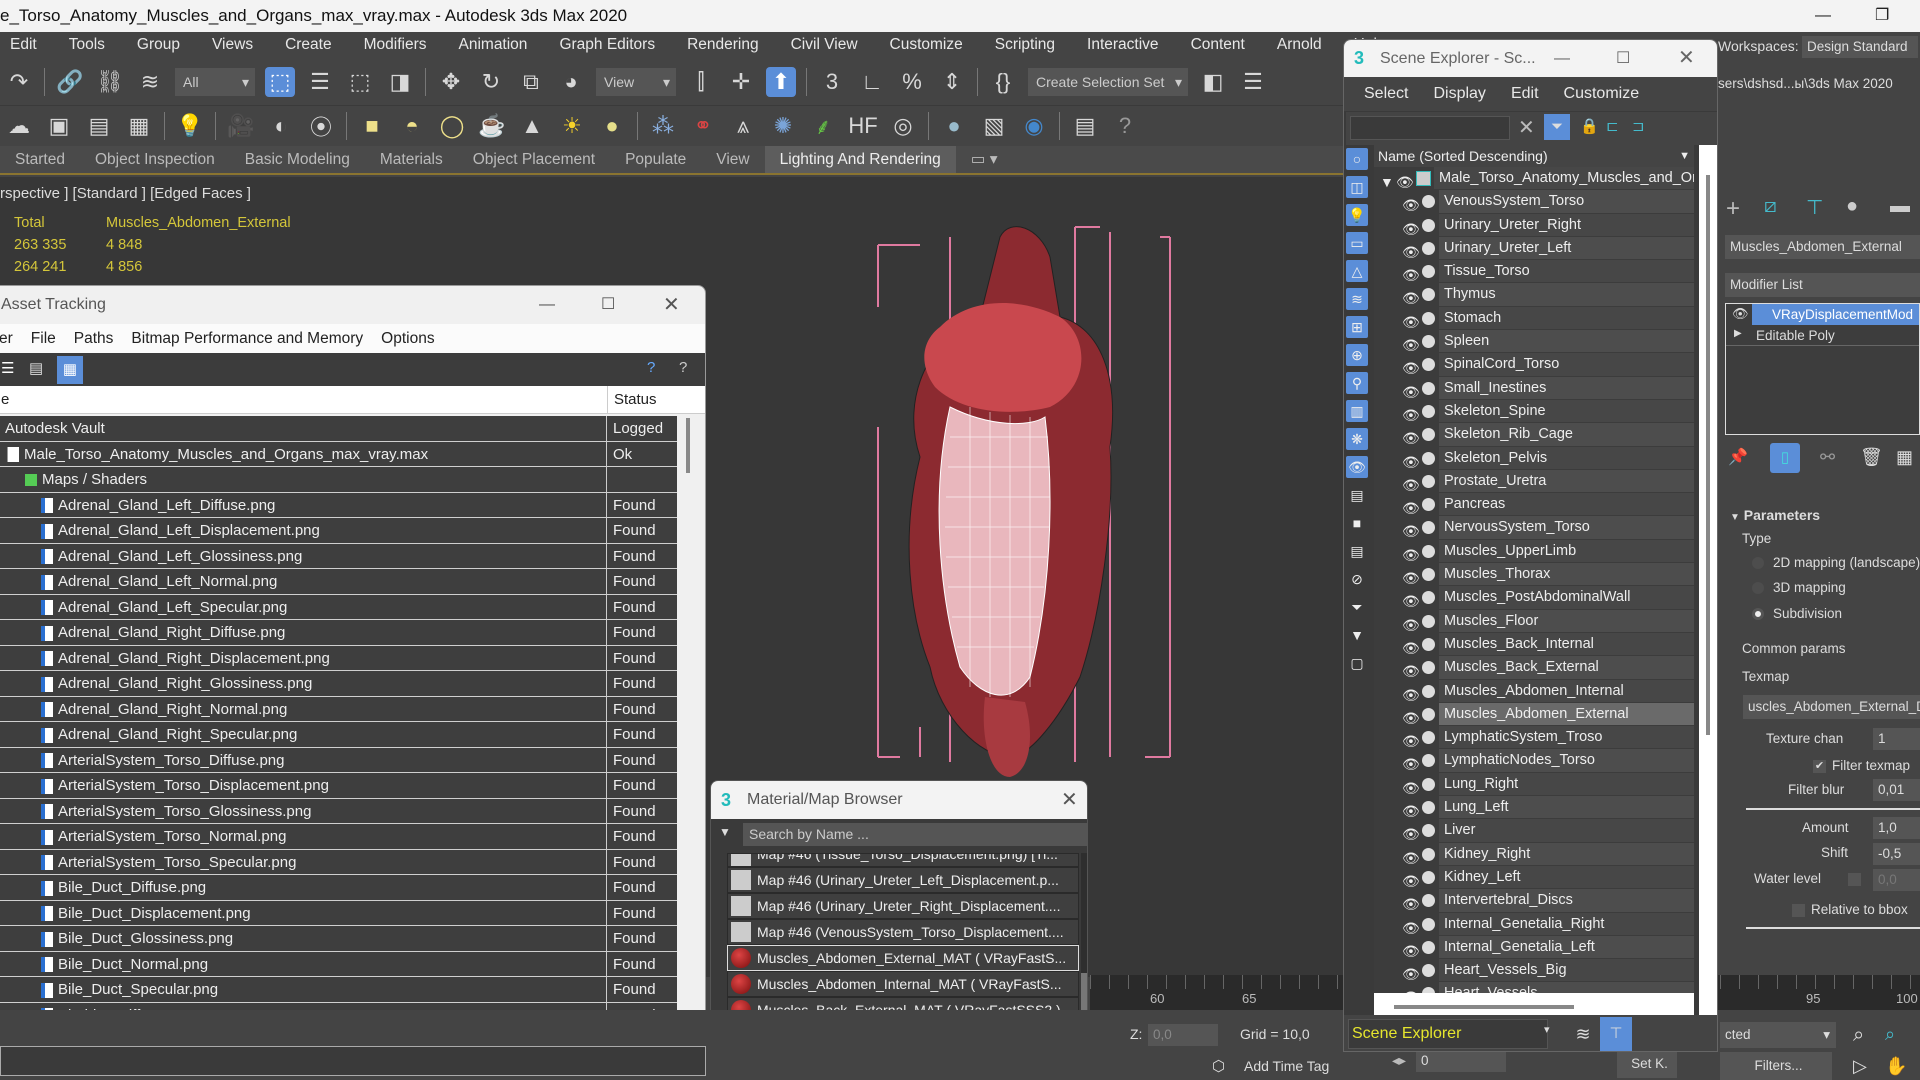 The height and width of the screenshot is (1080, 1920). What do you see at coordinates (297, 160) in the screenshot?
I see `tab-basic-modeling: Basic Modeling` at bounding box center [297, 160].